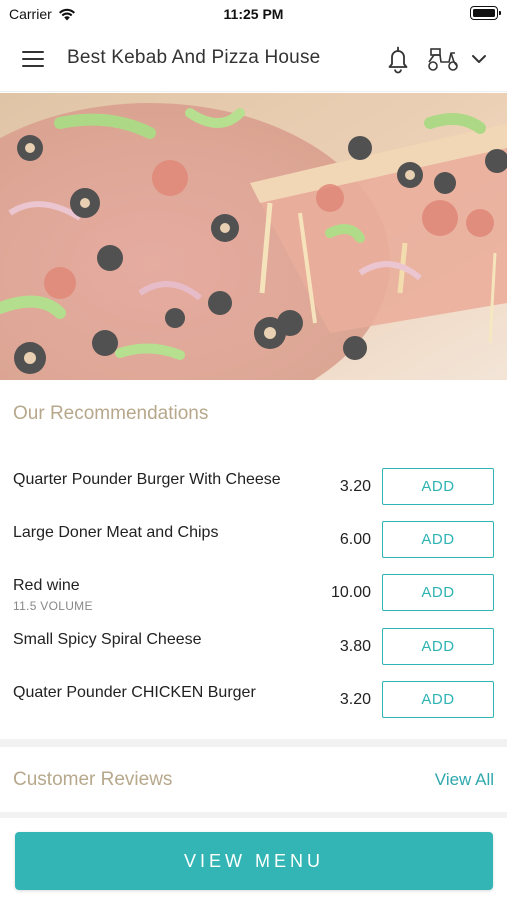 Image resolution: width=507 pixels, height=900 pixels. What do you see at coordinates (485, 13) in the screenshot?
I see `battery-icon` at bounding box center [485, 13].